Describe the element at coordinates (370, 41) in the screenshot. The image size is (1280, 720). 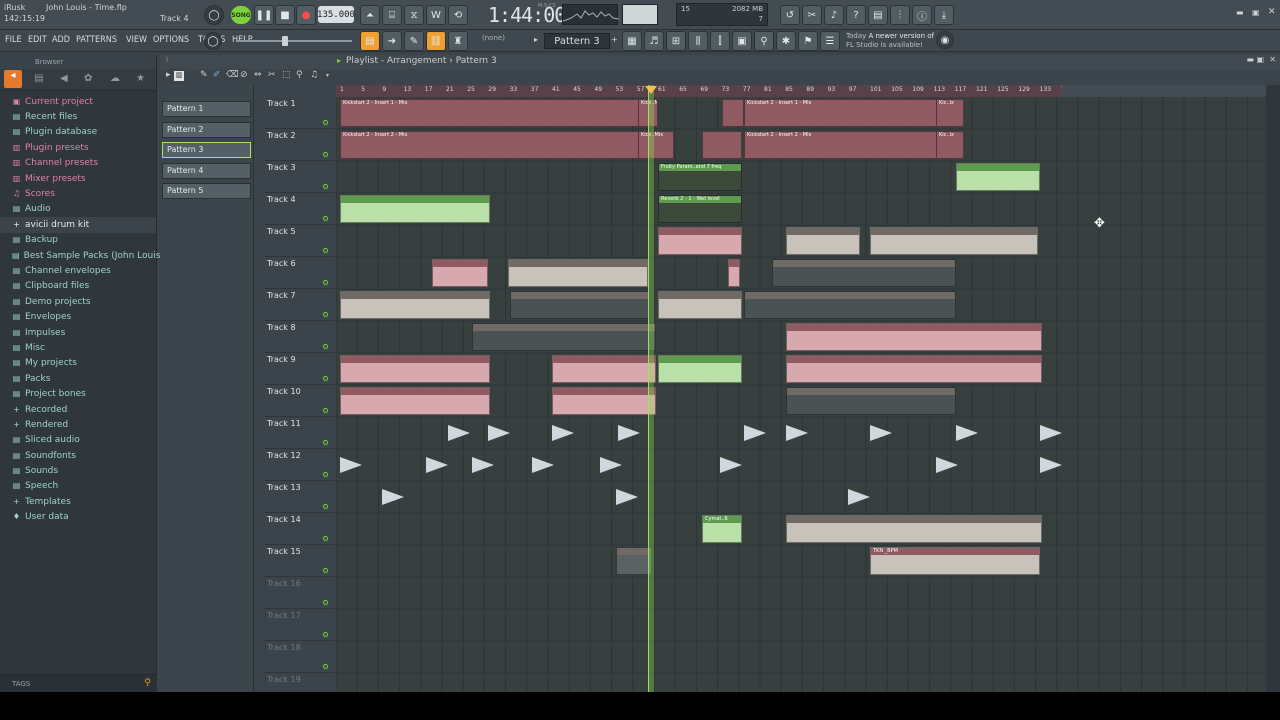
I see `playlist-snap-icon: ▤` at that location.